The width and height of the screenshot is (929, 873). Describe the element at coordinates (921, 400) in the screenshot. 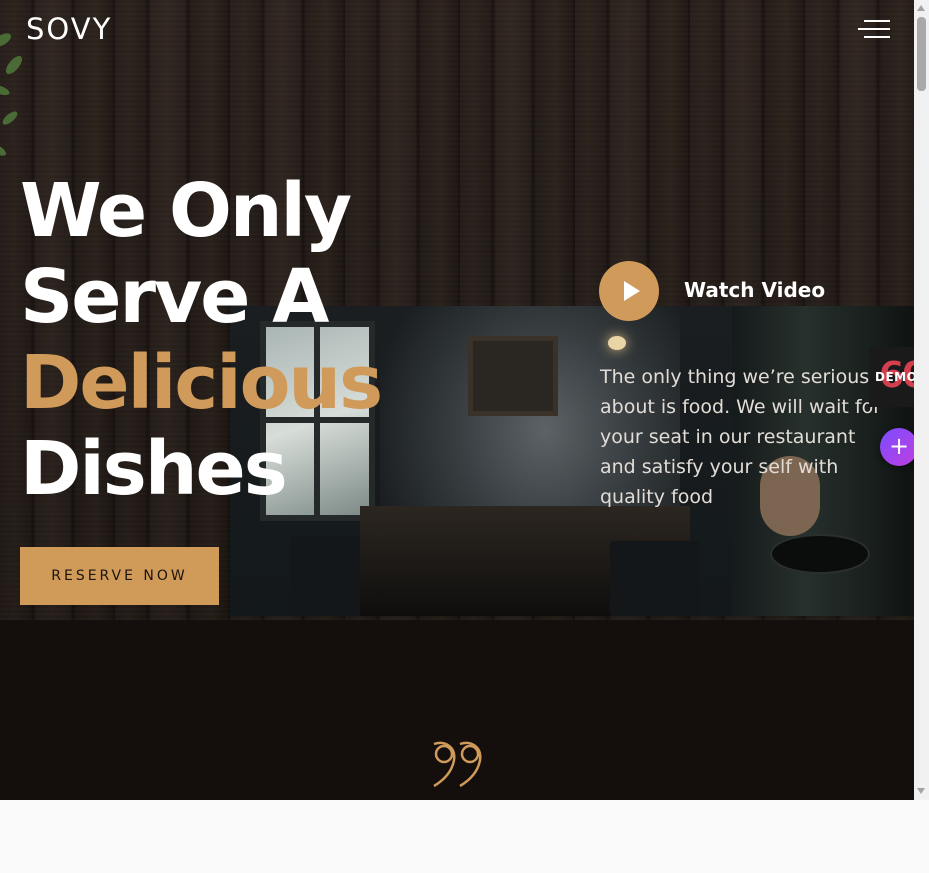

I see `page-scrollbar` at that location.